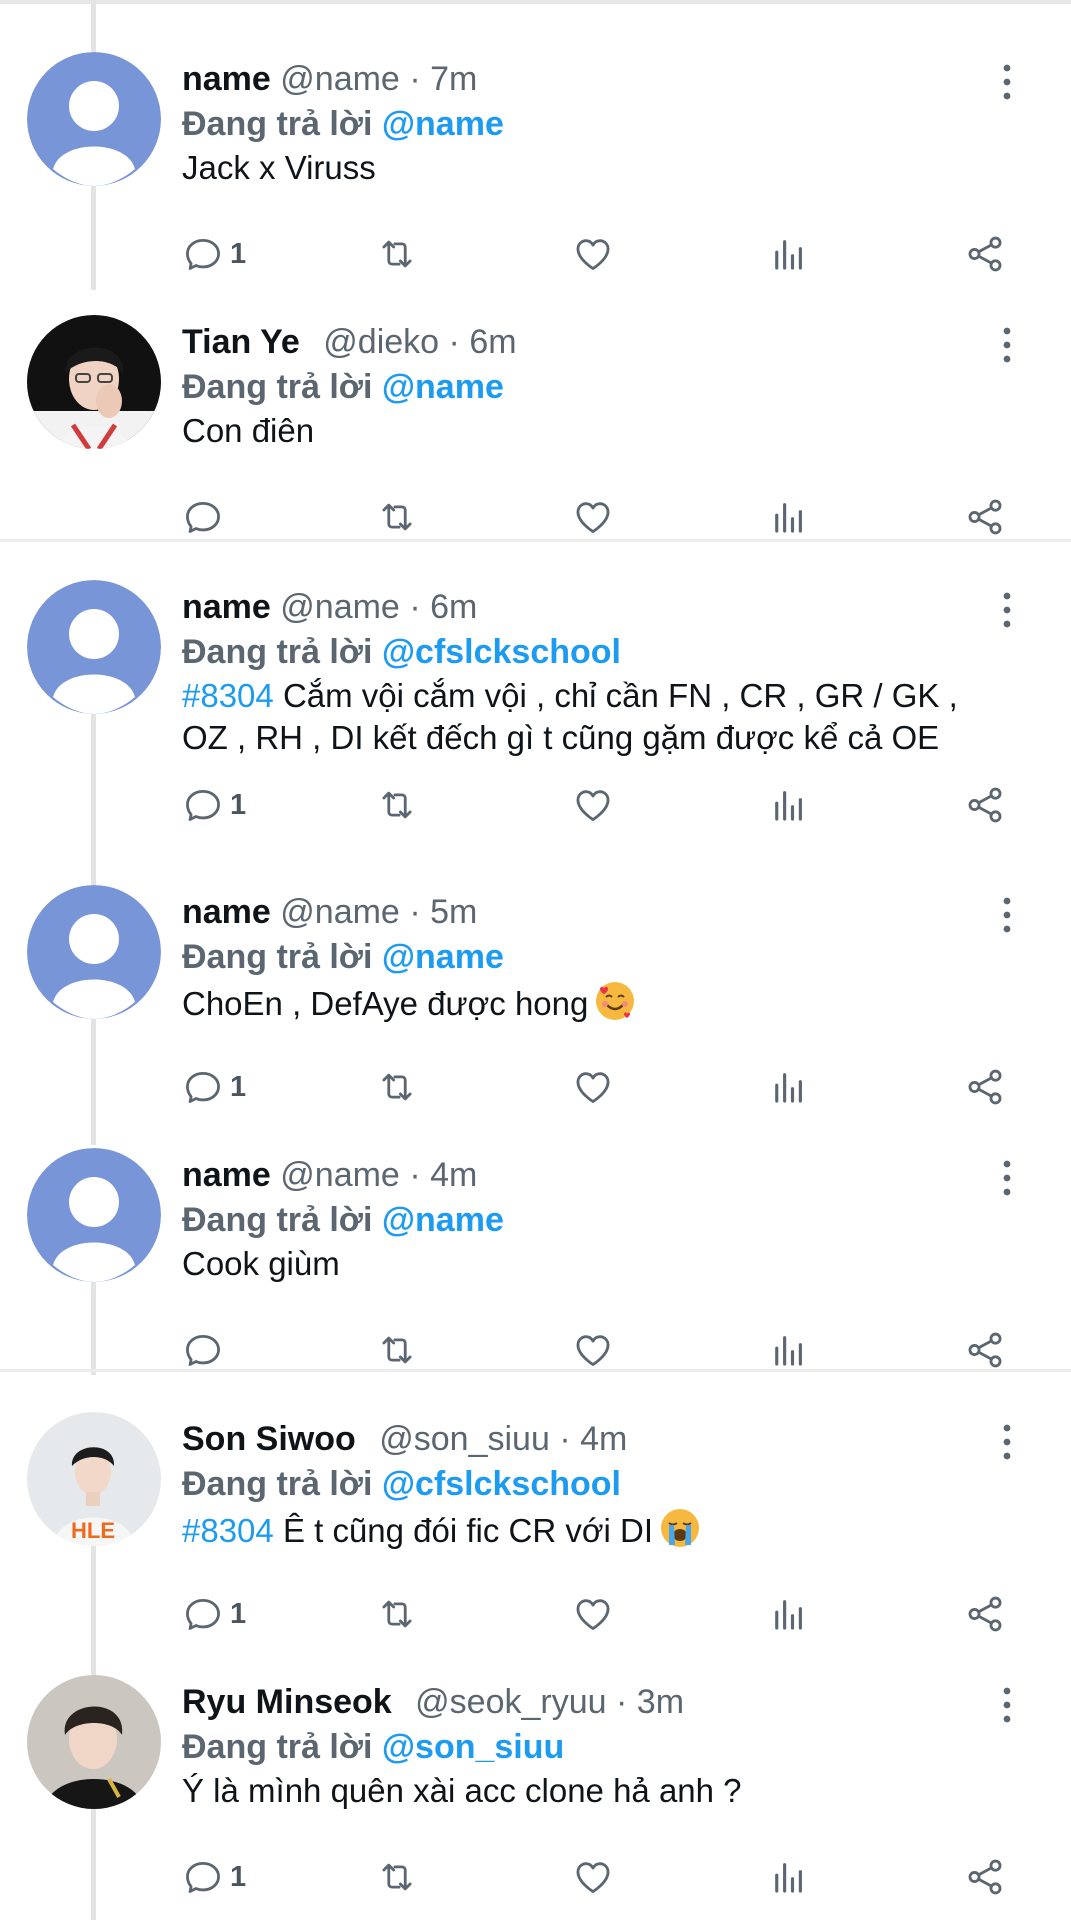 The height and width of the screenshot is (1920, 1071). I want to click on tweet-actions: 1, so click(602, 254).